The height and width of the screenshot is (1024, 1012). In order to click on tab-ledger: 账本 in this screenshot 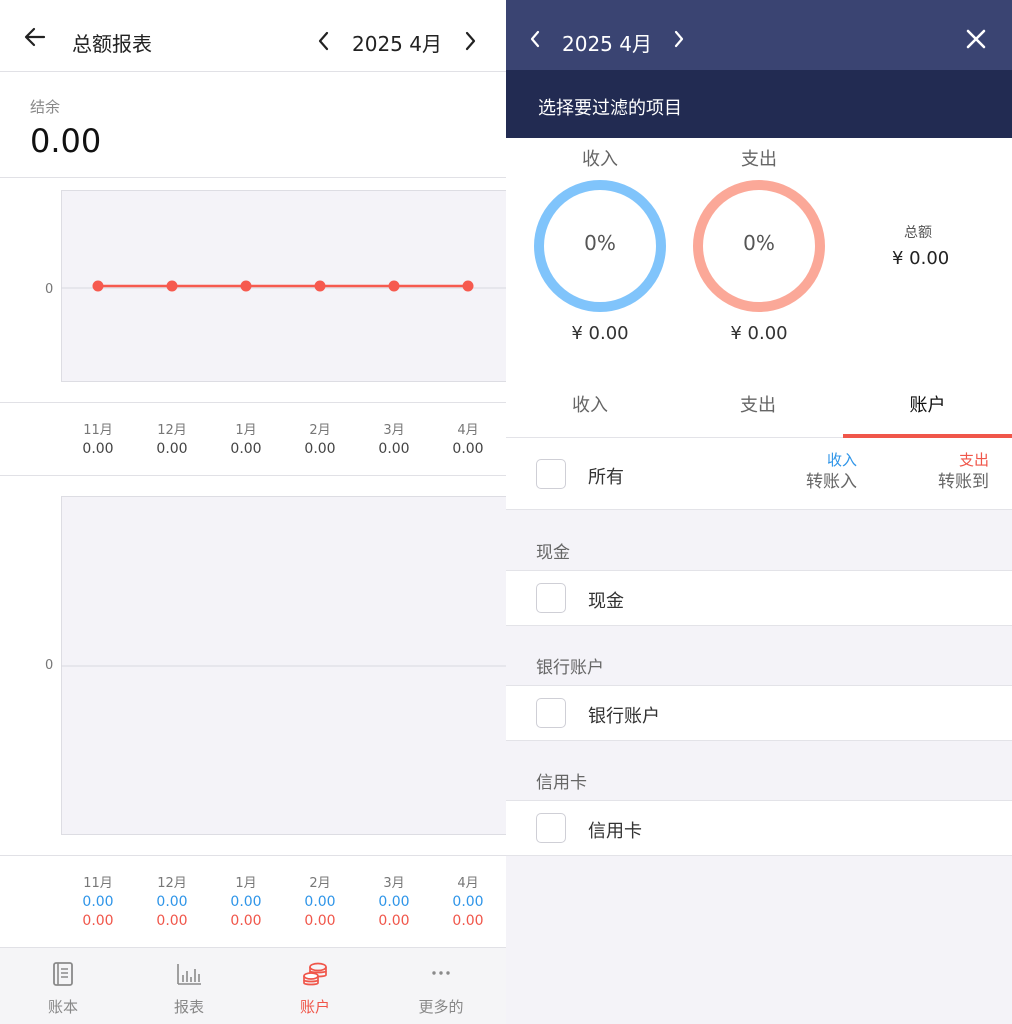, I will do `click(63, 986)`.